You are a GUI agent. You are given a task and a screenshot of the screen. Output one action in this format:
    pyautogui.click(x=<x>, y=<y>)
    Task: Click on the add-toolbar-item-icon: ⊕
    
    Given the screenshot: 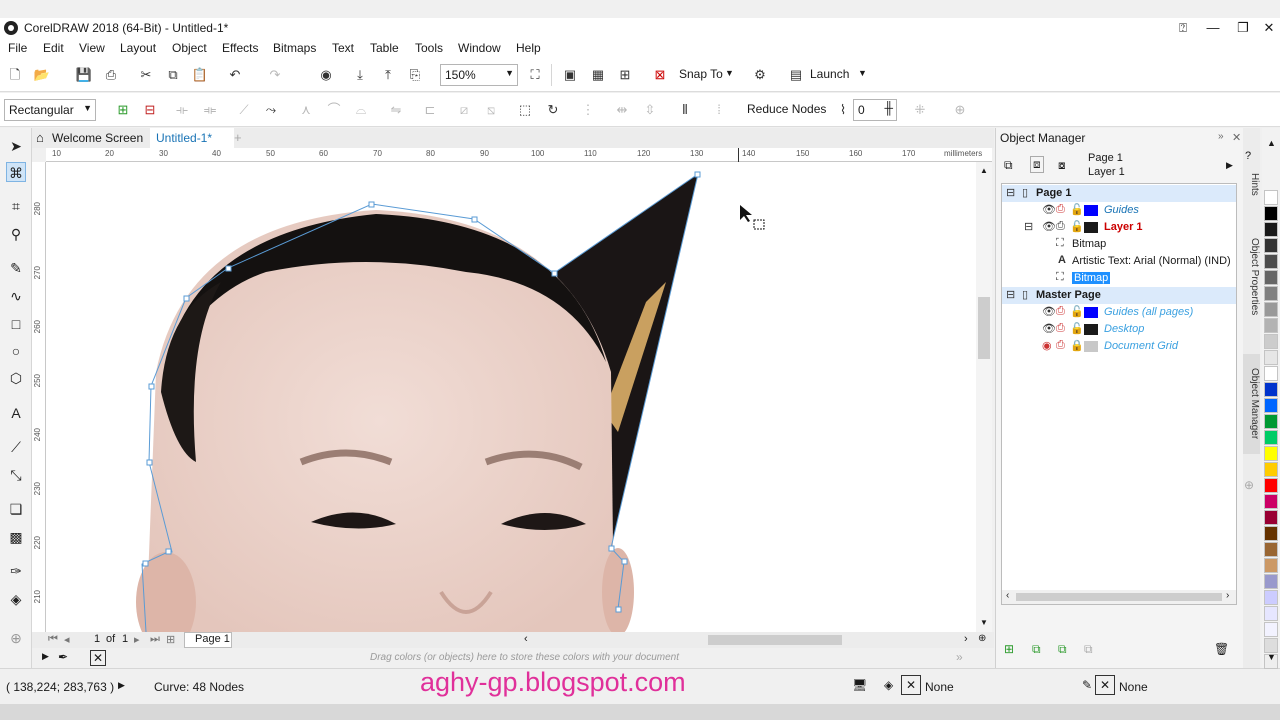 What is the action you would take?
    pyautogui.click(x=960, y=110)
    